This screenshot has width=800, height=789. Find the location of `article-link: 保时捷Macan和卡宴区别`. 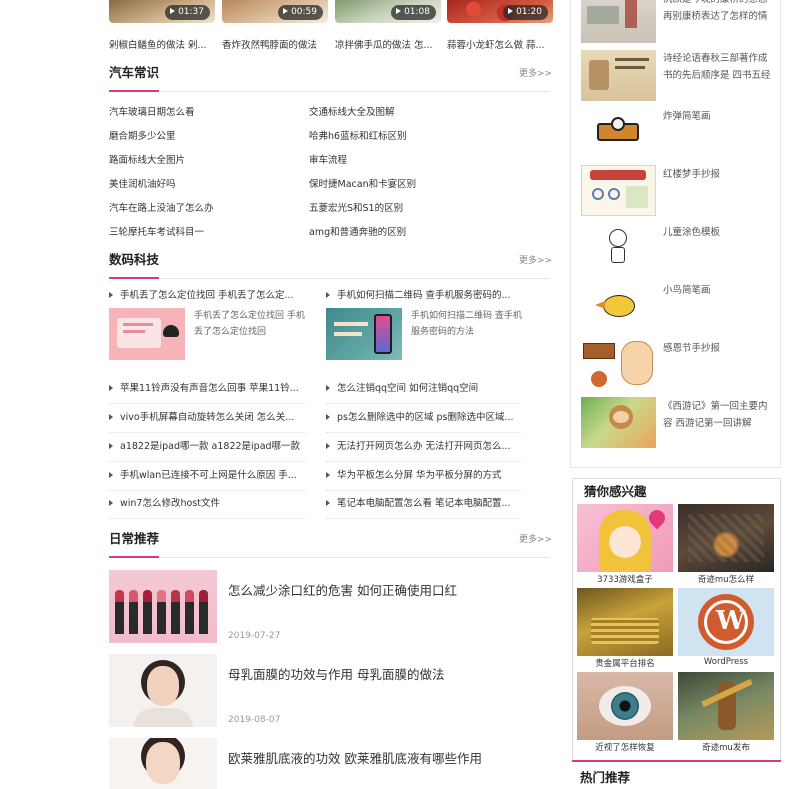

article-link: 保时捷Macan和卡宴区别 is located at coordinates (362, 183).